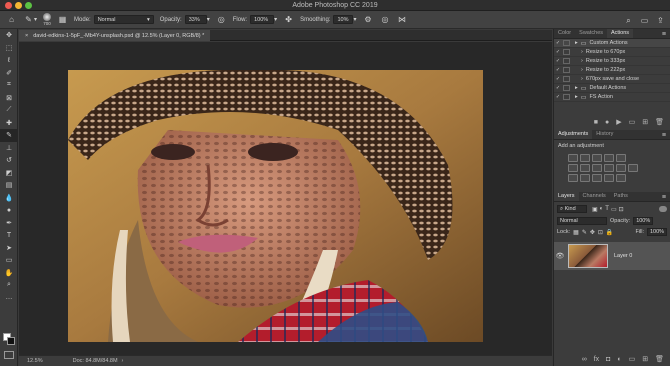 This screenshot has width=670, height=366. Describe the element at coordinates (645, 359) in the screenshot. I see `new-layer-icon: ⊞` at that location.